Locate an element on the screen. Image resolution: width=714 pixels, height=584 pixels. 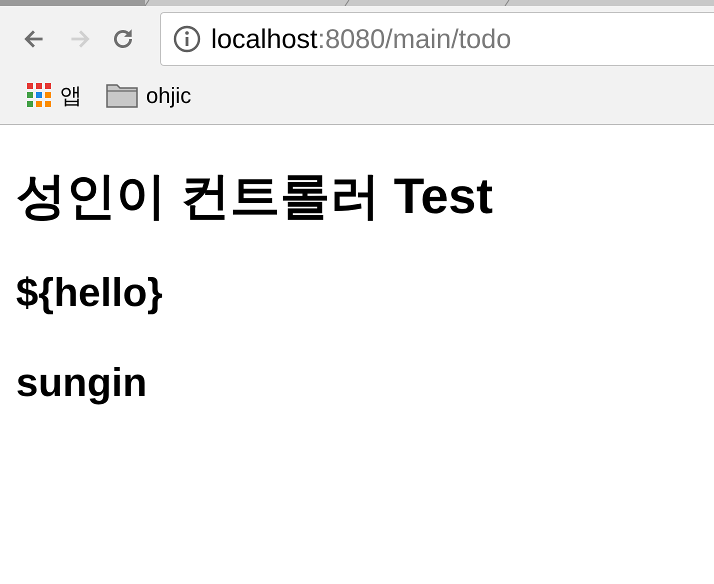
bookmark-folder: ohjic is located at coordinates (149, 95).